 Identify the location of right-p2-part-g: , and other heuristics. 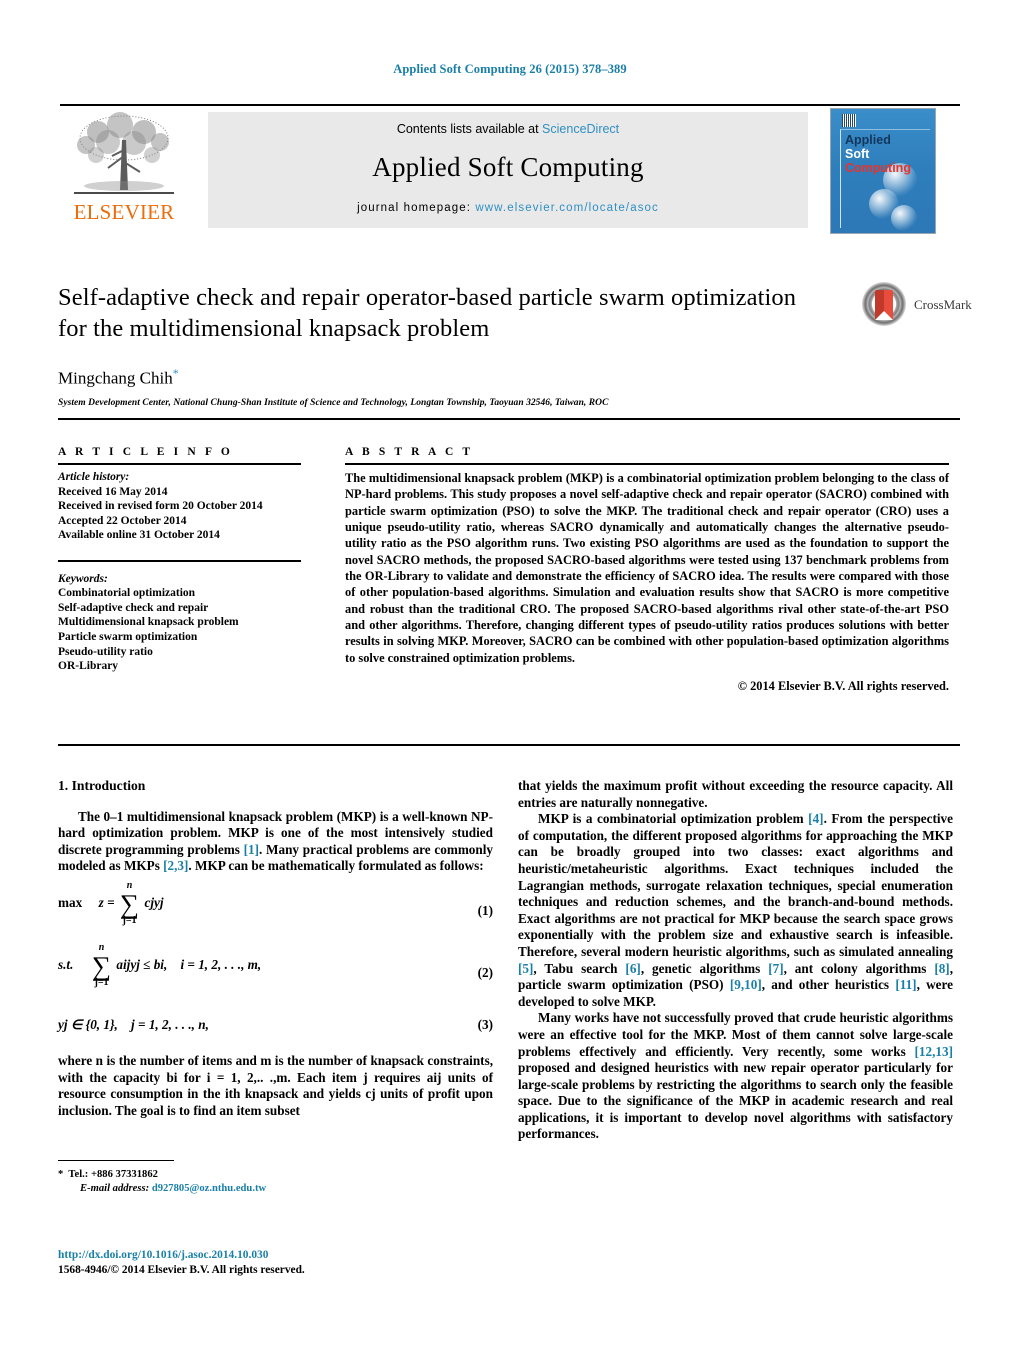
(828, 985).